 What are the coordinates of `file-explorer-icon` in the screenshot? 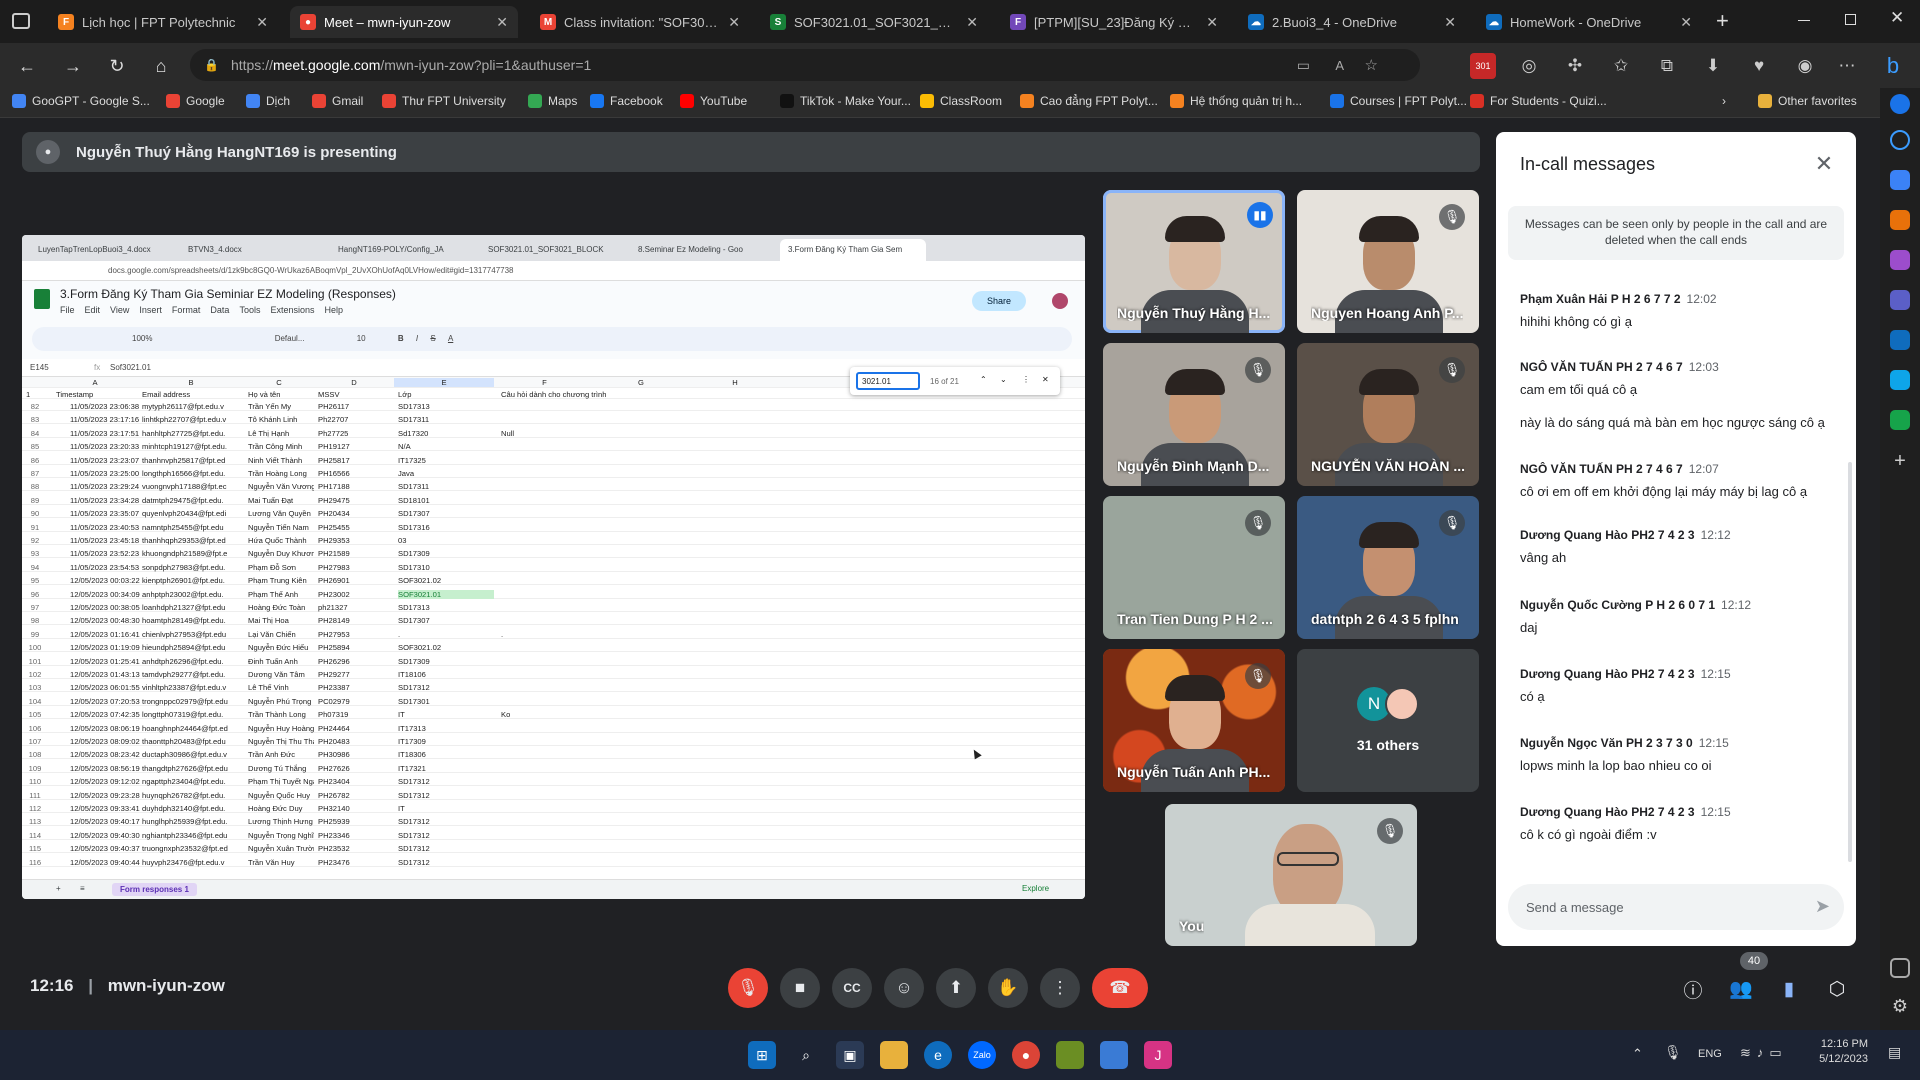 It's located at (894, 1055).